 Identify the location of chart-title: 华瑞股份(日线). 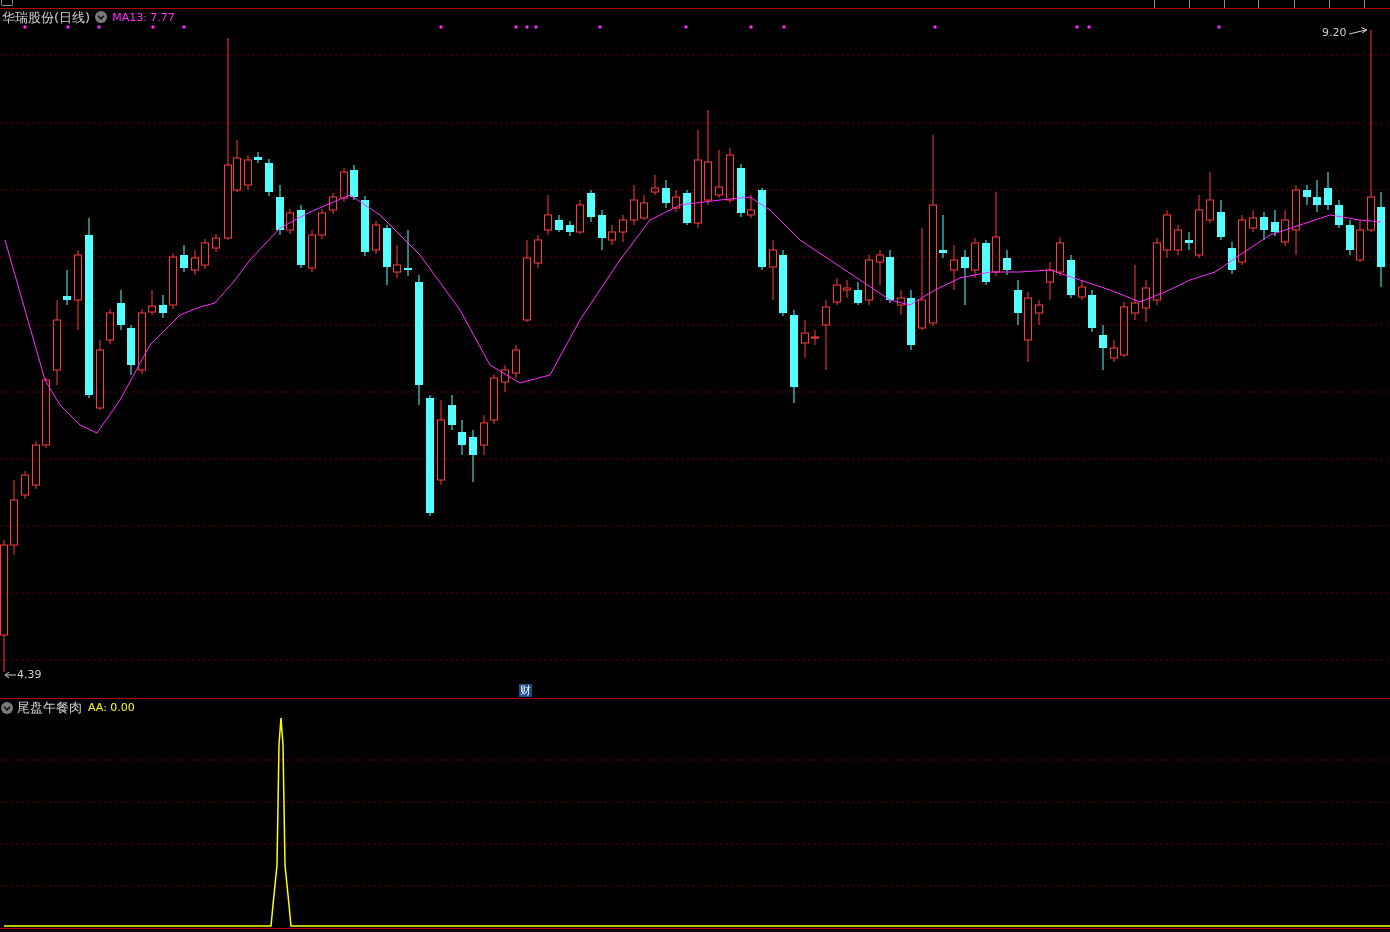
(46, 17).